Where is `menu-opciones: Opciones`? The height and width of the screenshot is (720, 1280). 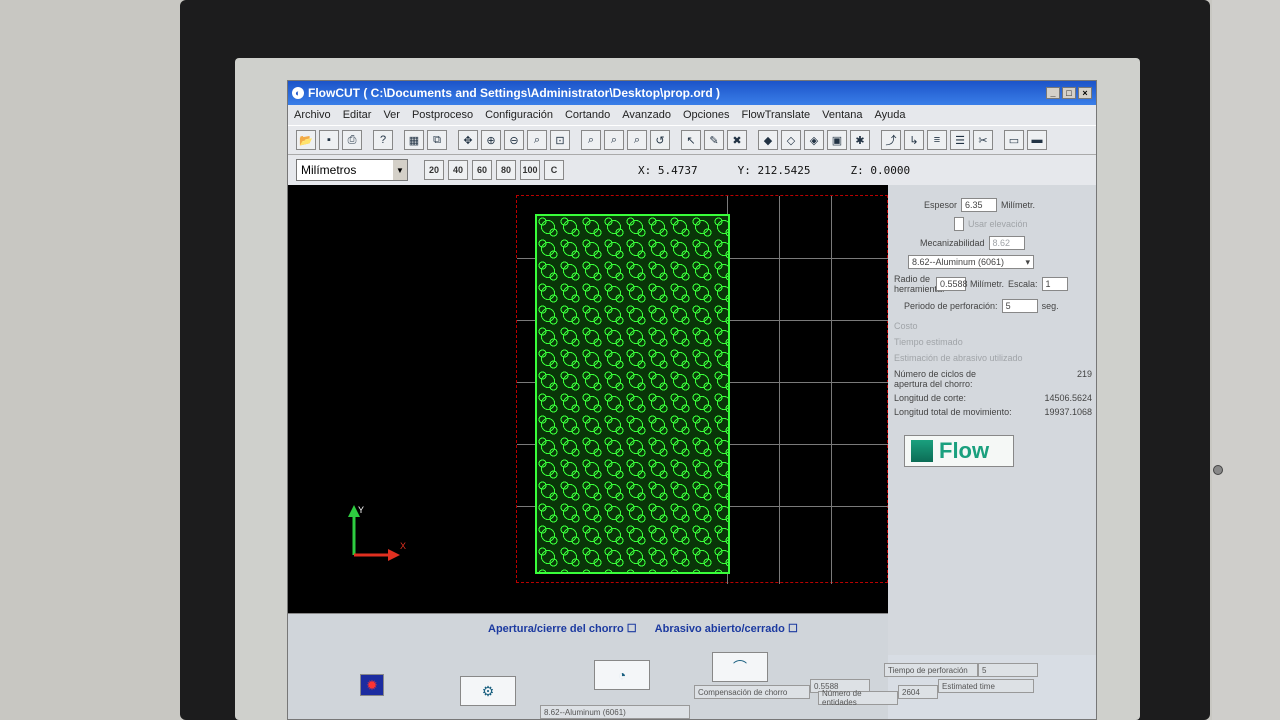
menu-opciones: Opciones is located at coordinates (706, 115).